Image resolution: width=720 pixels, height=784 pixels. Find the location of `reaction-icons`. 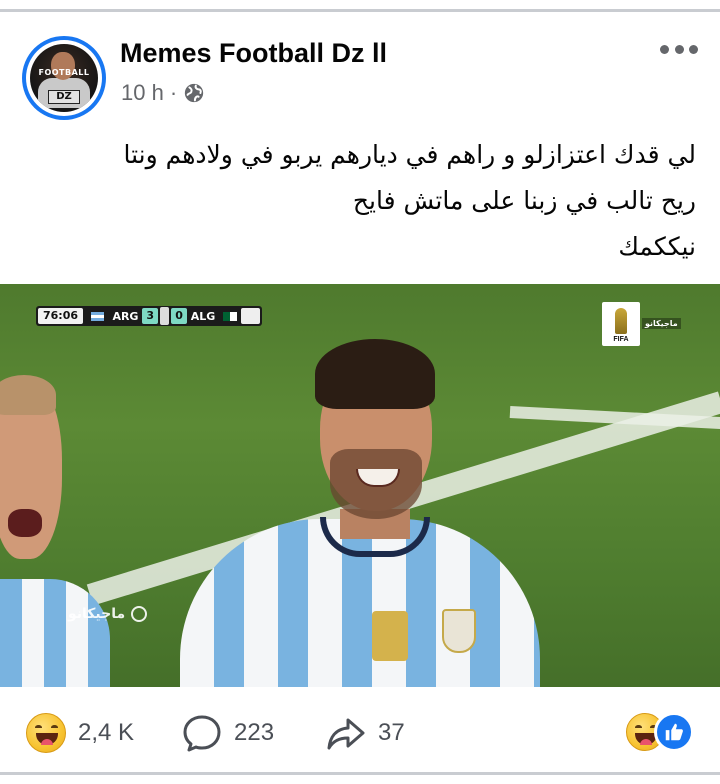

reaction-icons is located at coordinates (661, 733).